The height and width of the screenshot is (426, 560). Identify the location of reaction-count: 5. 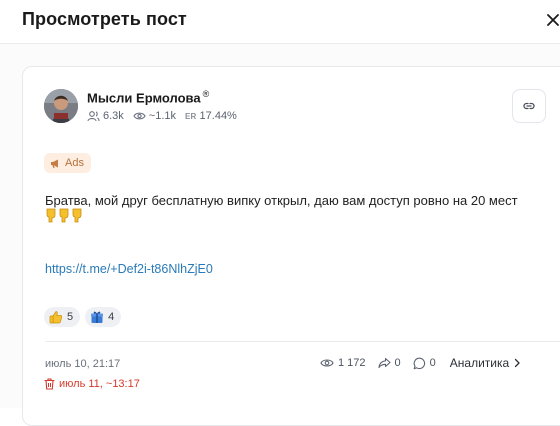
(70, 317).